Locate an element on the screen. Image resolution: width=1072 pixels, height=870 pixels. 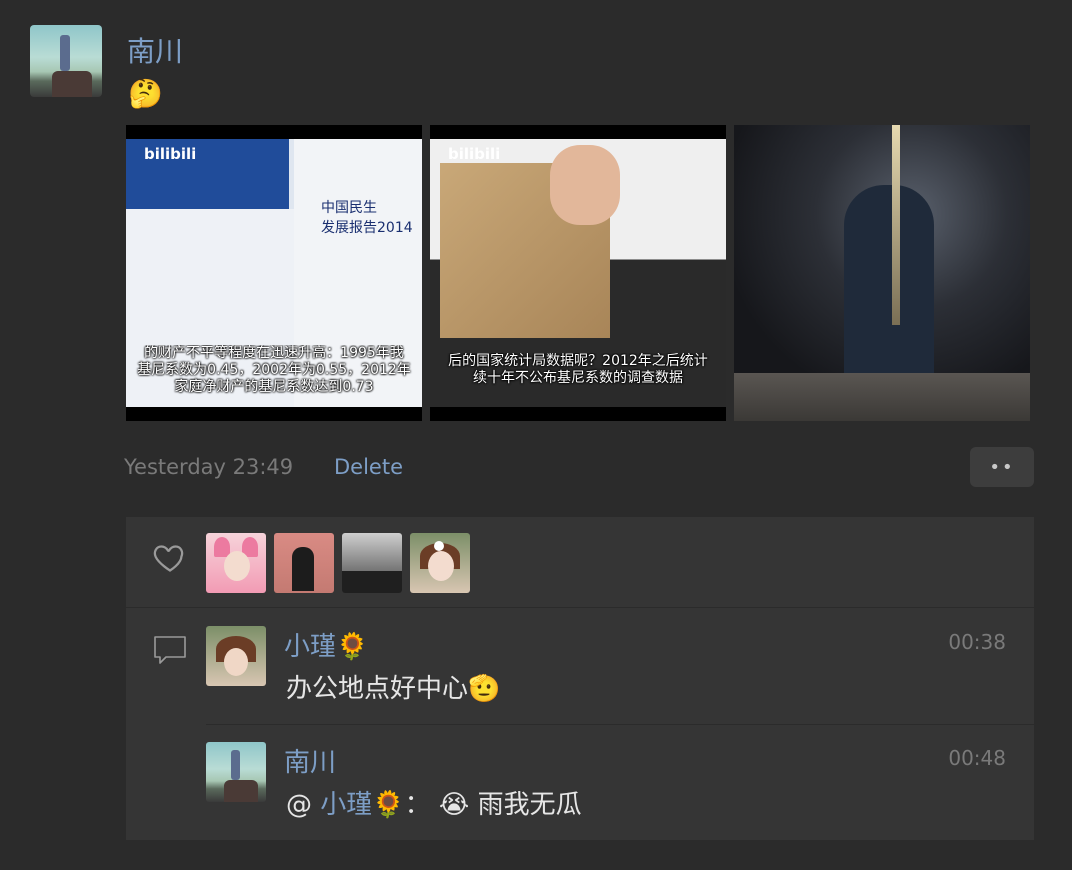
comment-time: 00:48 is located at coordinates (977, 758).